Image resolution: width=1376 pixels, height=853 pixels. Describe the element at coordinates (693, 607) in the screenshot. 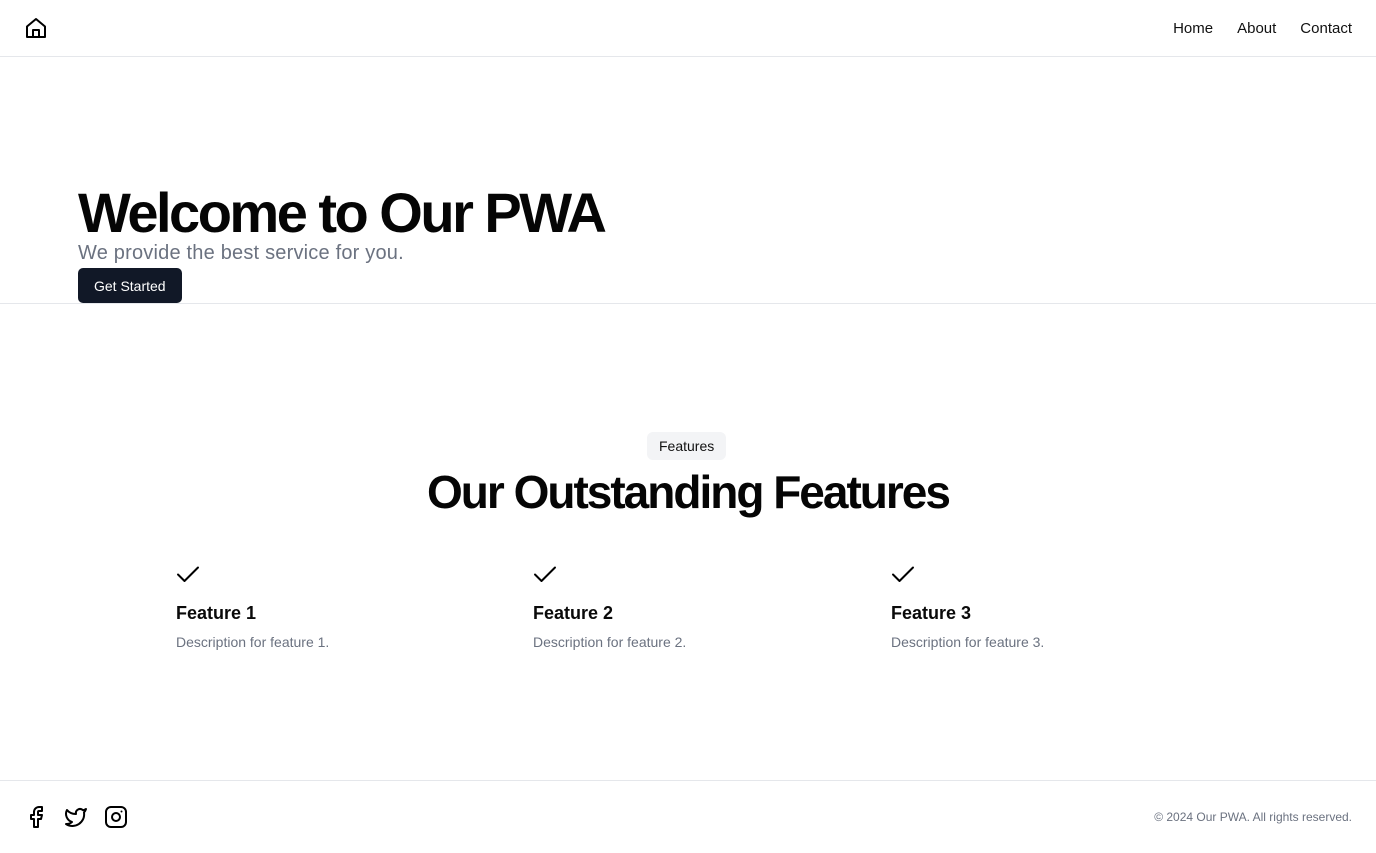

I see `feature-card-2: Feature 2 Description for feature 2.` at that location.